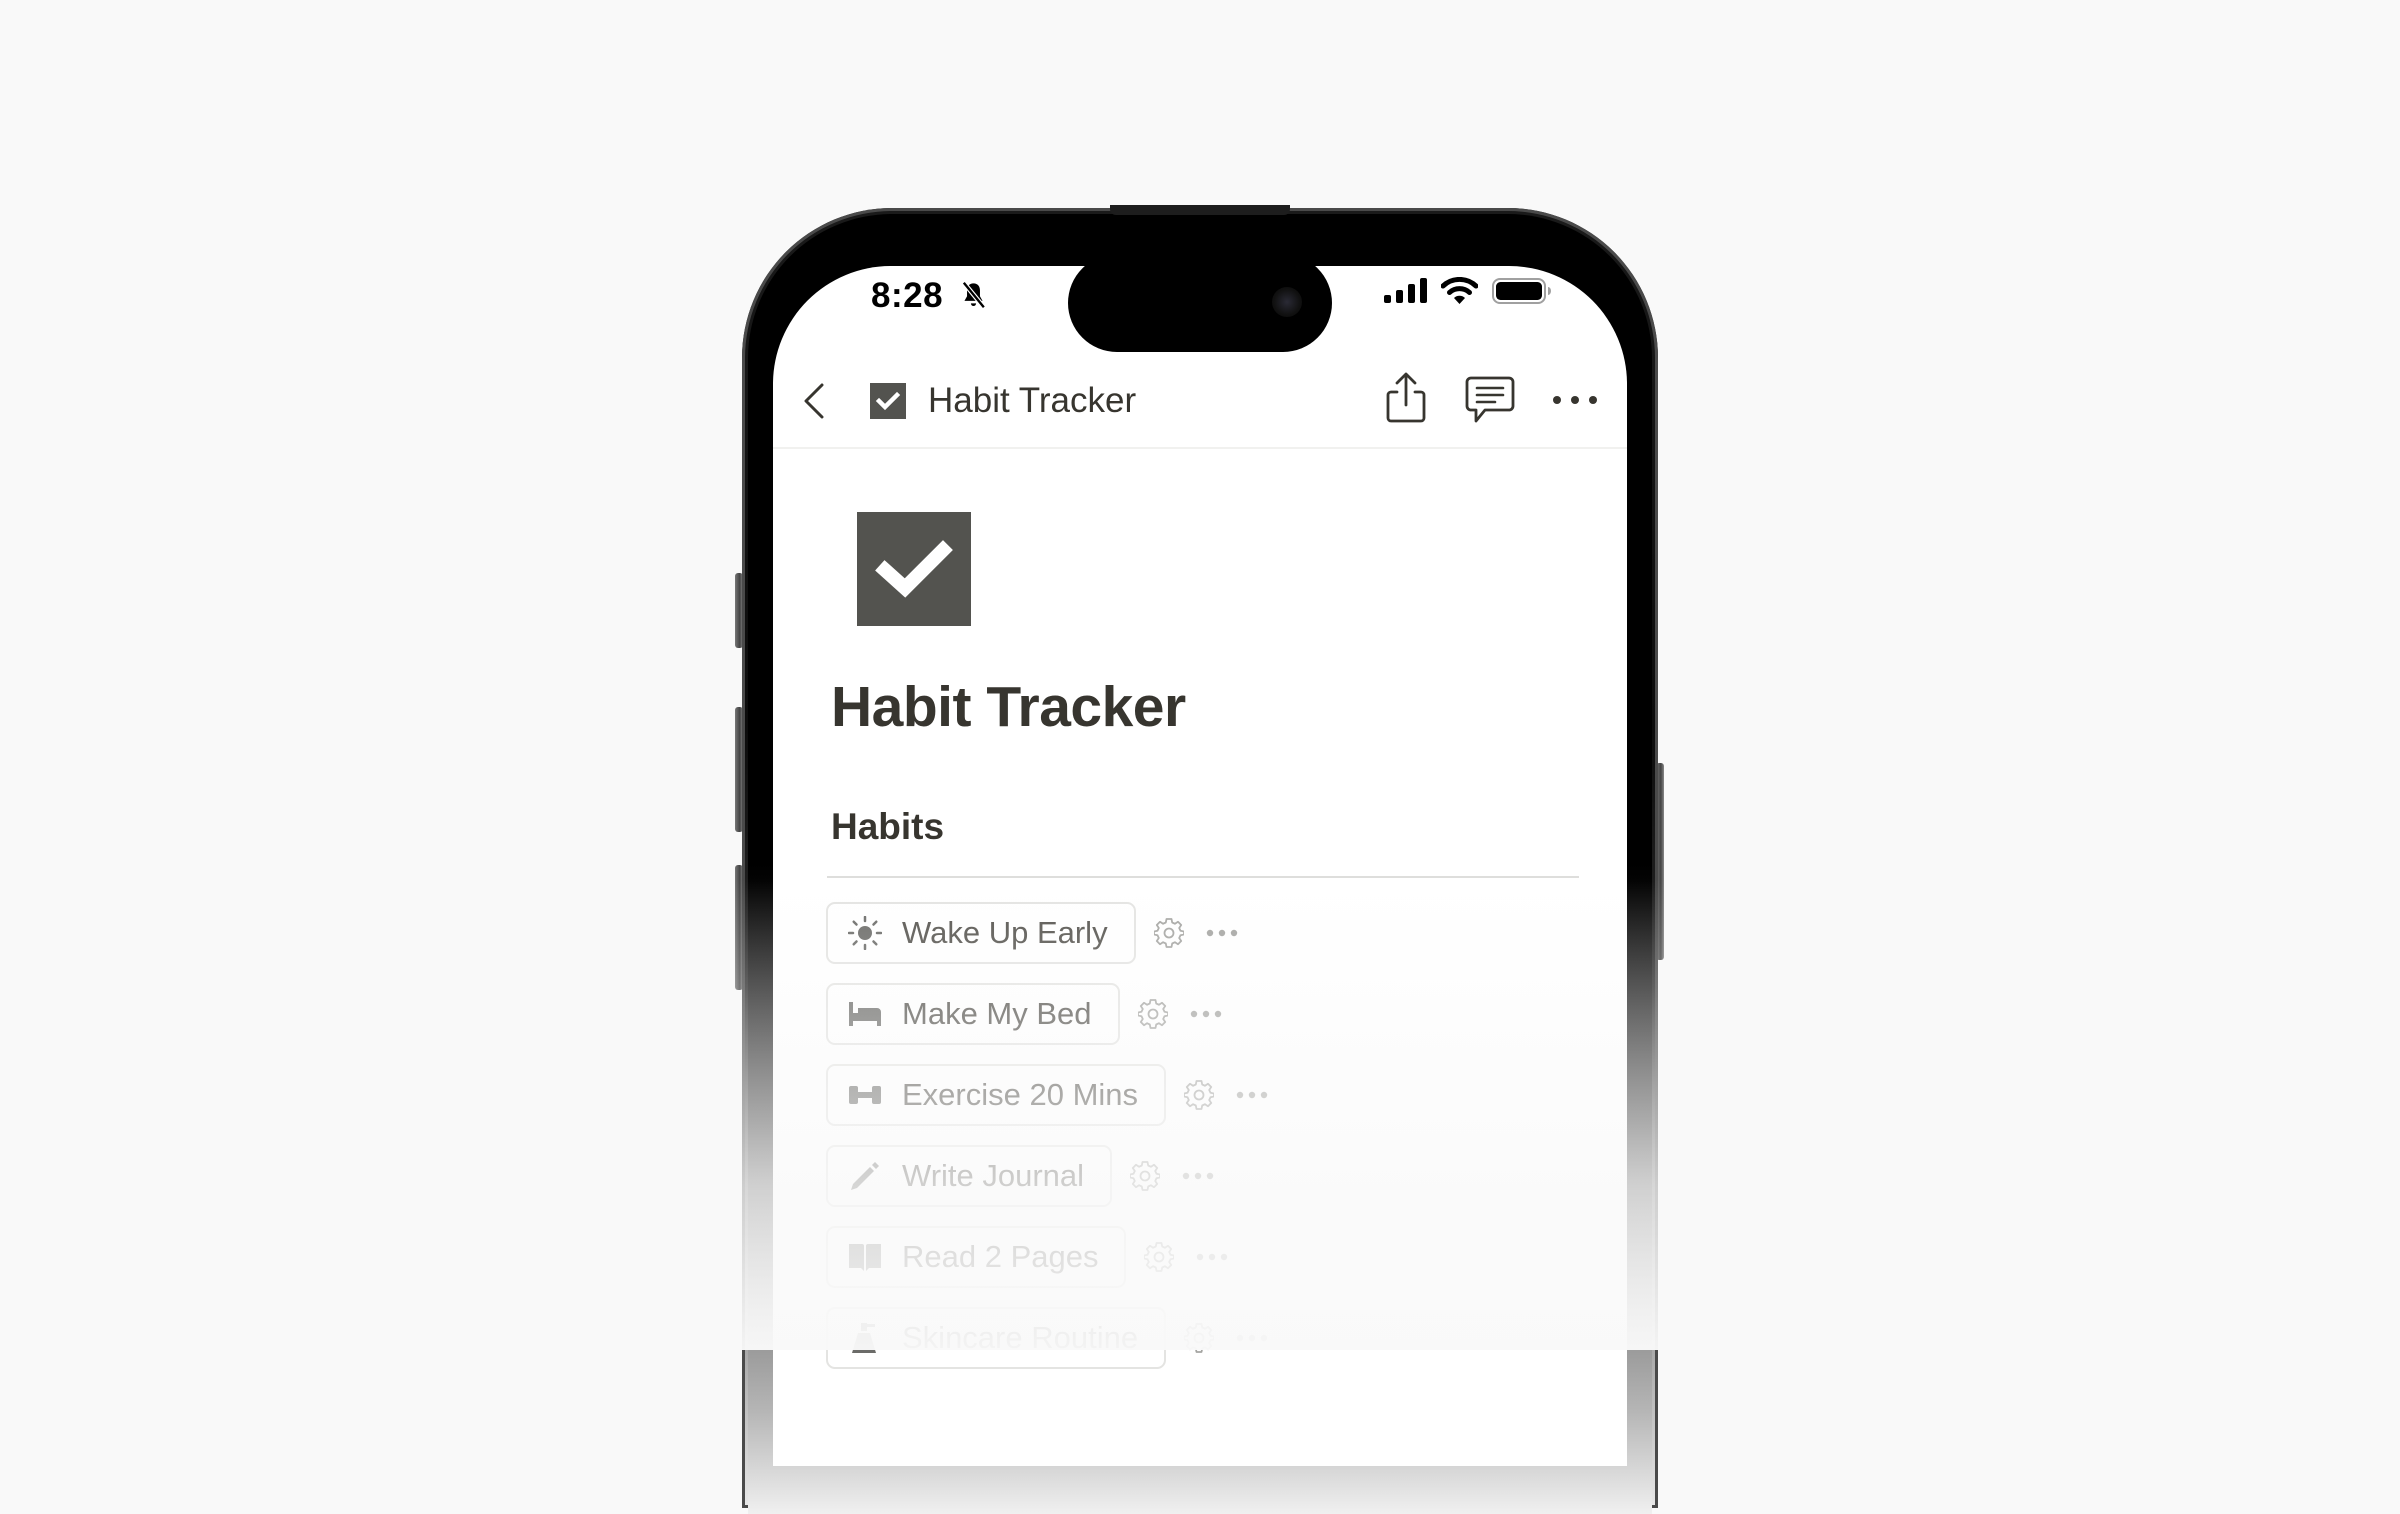 The width and height of the screenshot is (2400, 1514). I want to click on habit-row-write-journal: Write Journal, so click(1020, 1176).